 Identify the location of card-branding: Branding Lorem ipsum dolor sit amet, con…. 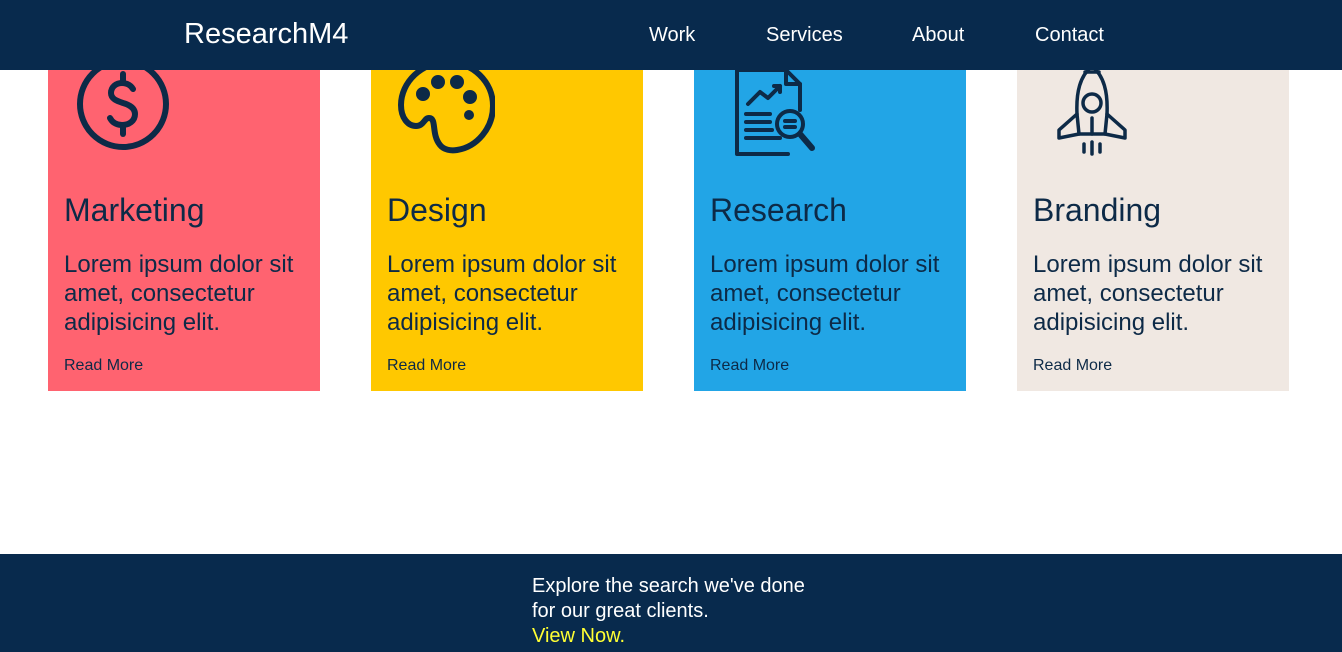
(1153, 219).